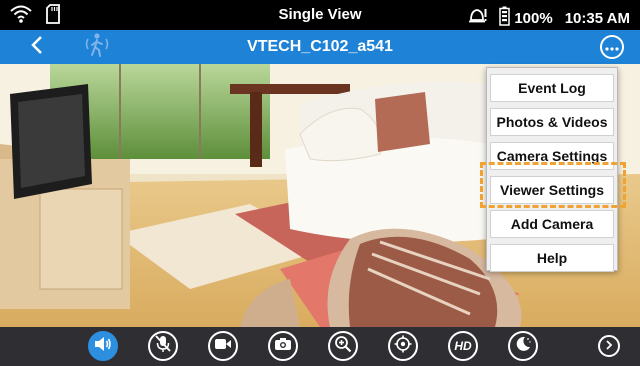 The height and width of the screenshot is (366, 640). I want to click on battery-status: 100%, so click(526, 18).